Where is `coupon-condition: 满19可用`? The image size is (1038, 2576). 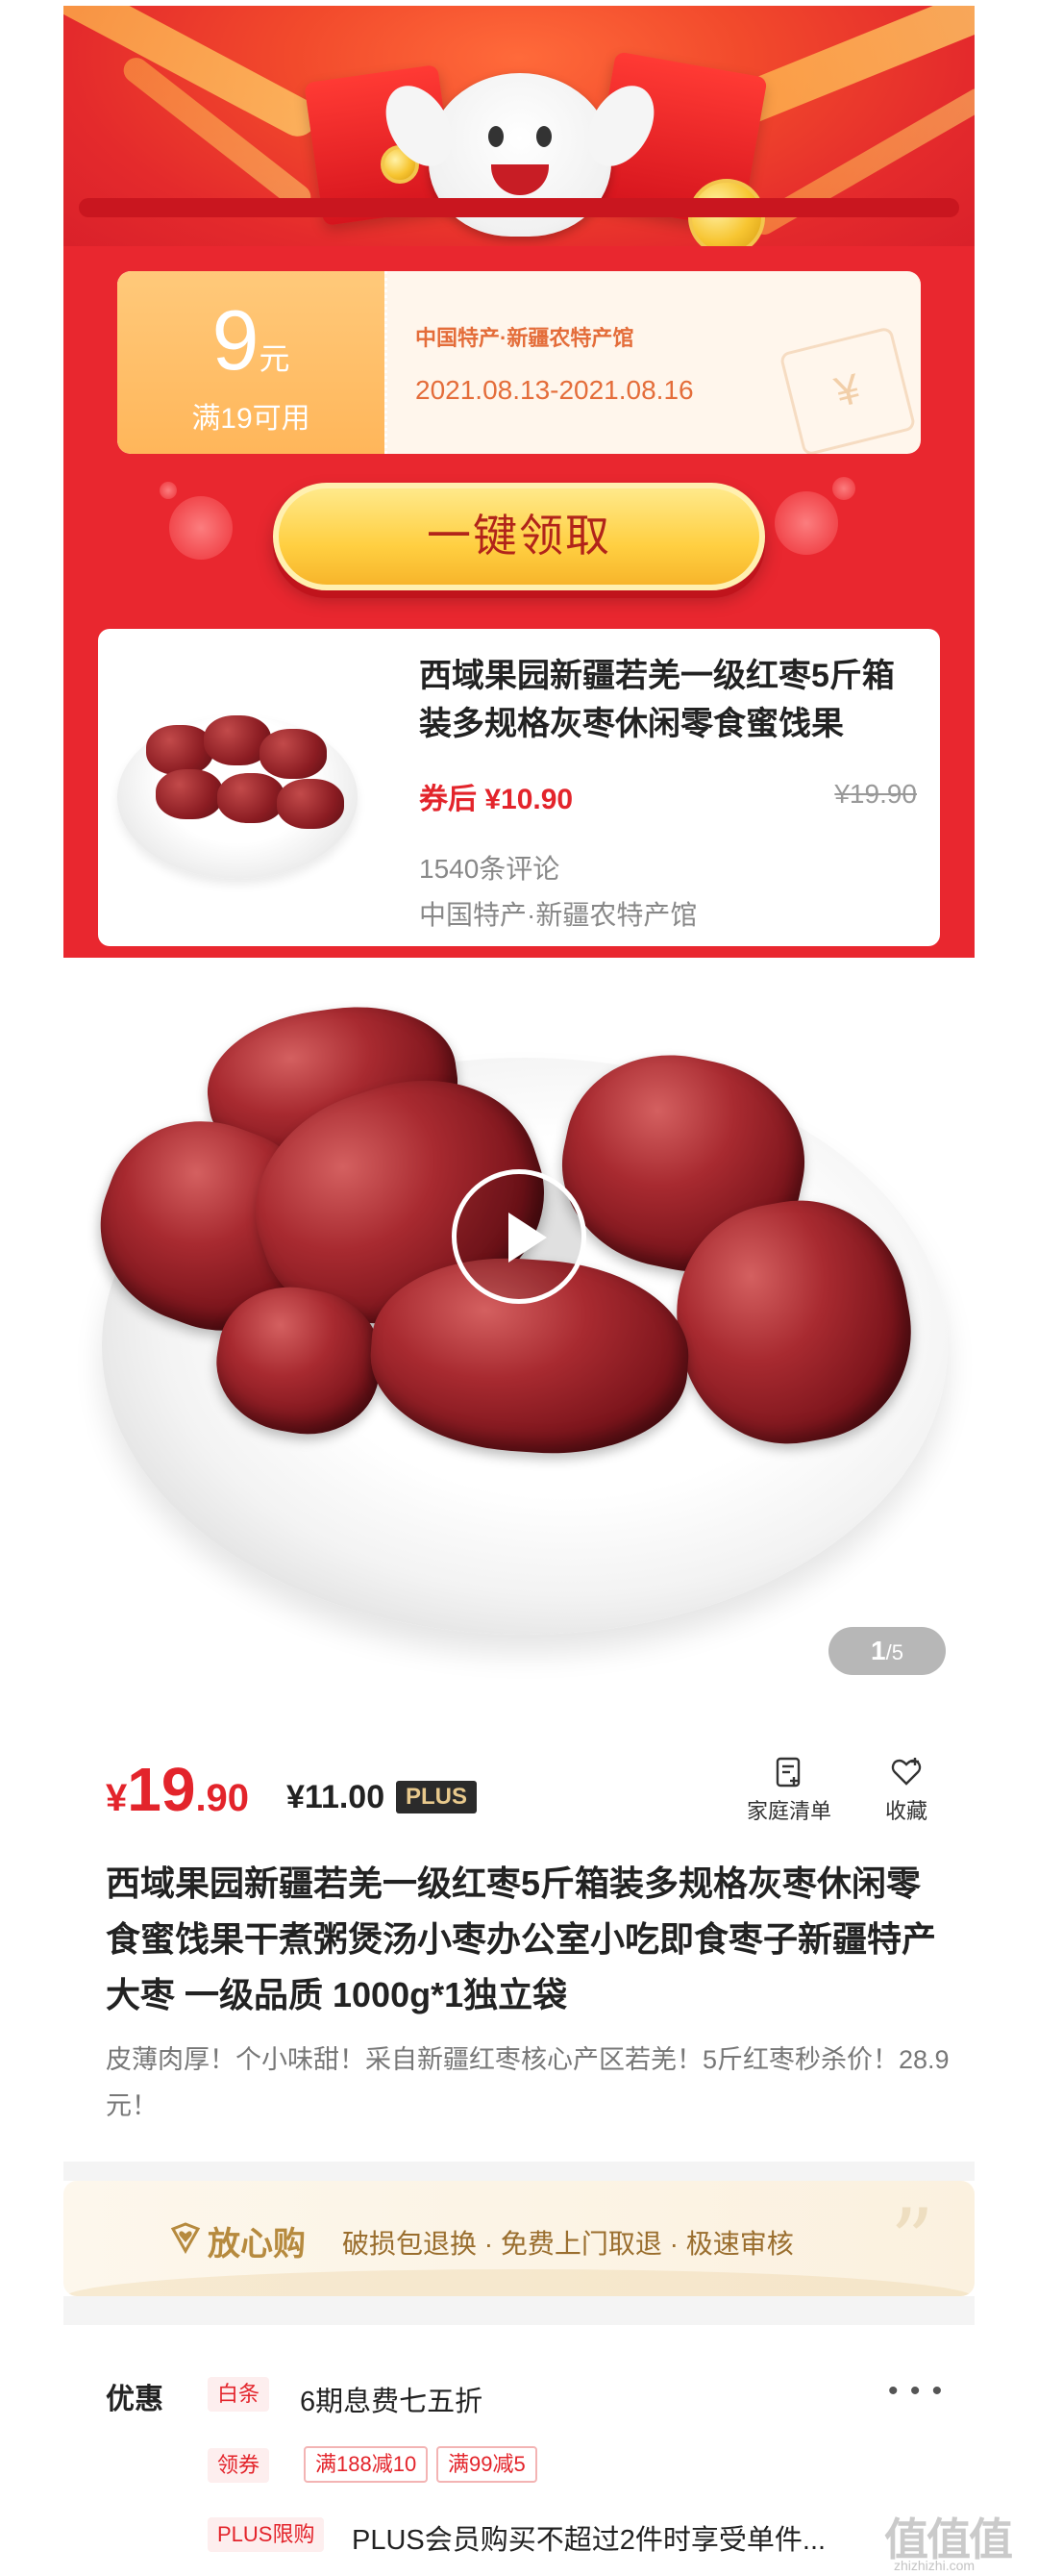
coupon-condition: 满19可用 is located at coordinates (250, 419).